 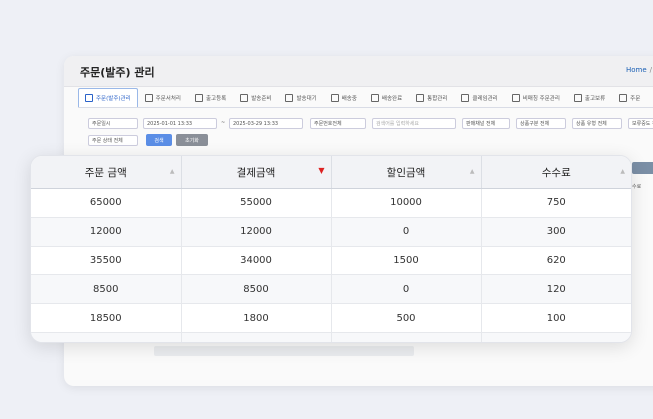 I want to click on bike-icon, so click(x=198, y=98).